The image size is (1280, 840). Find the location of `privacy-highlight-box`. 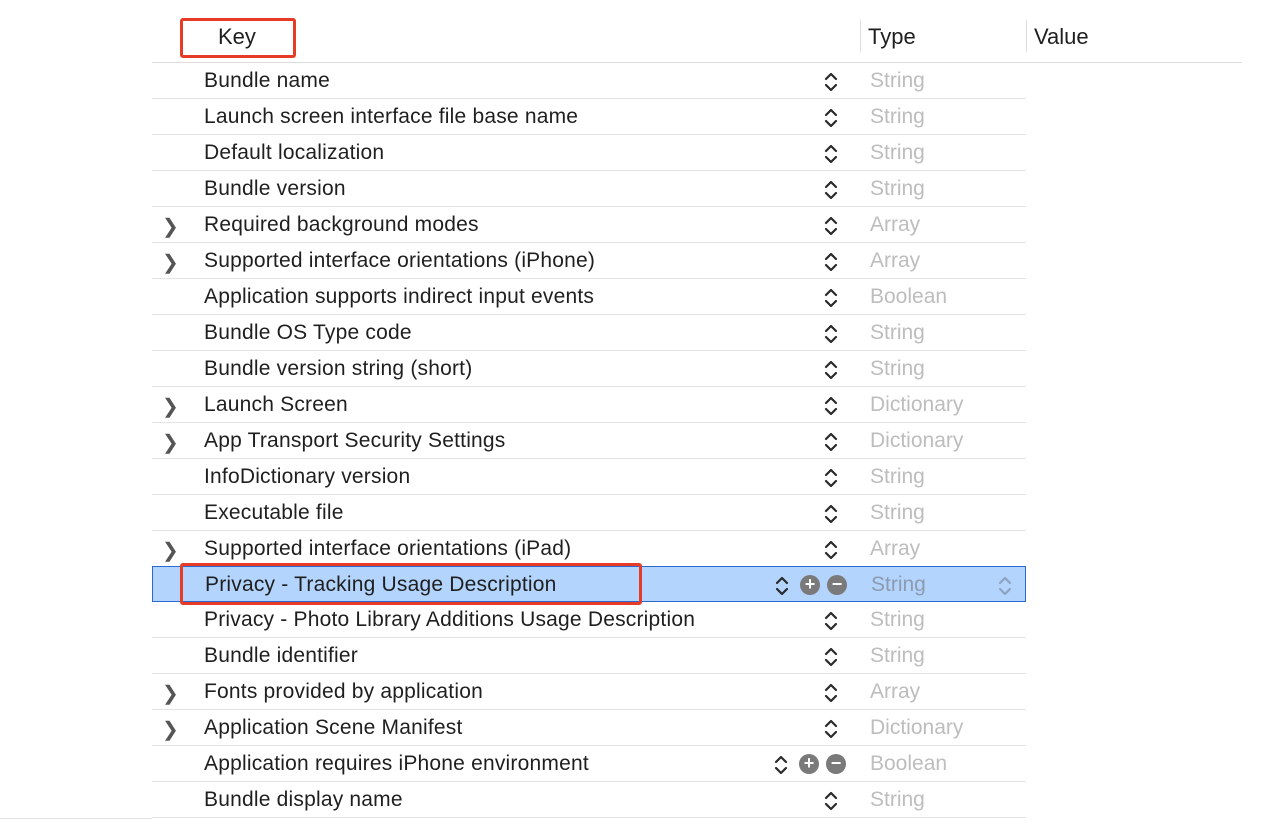

privacy-highlight-box is located at coordinates (411, 584).